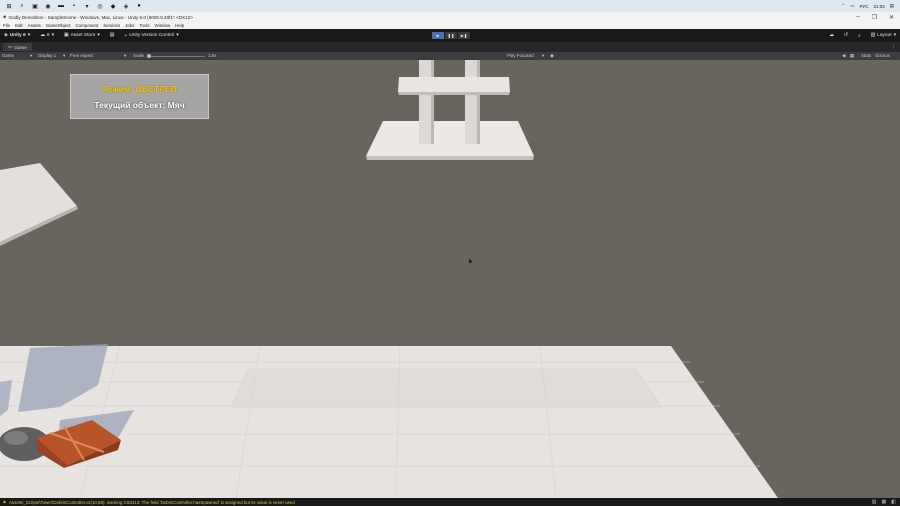  What do you see at coordinates (126, 36) in the screenshot?
I see `branch-icon: ⑂` at bounding box center [126, 36].